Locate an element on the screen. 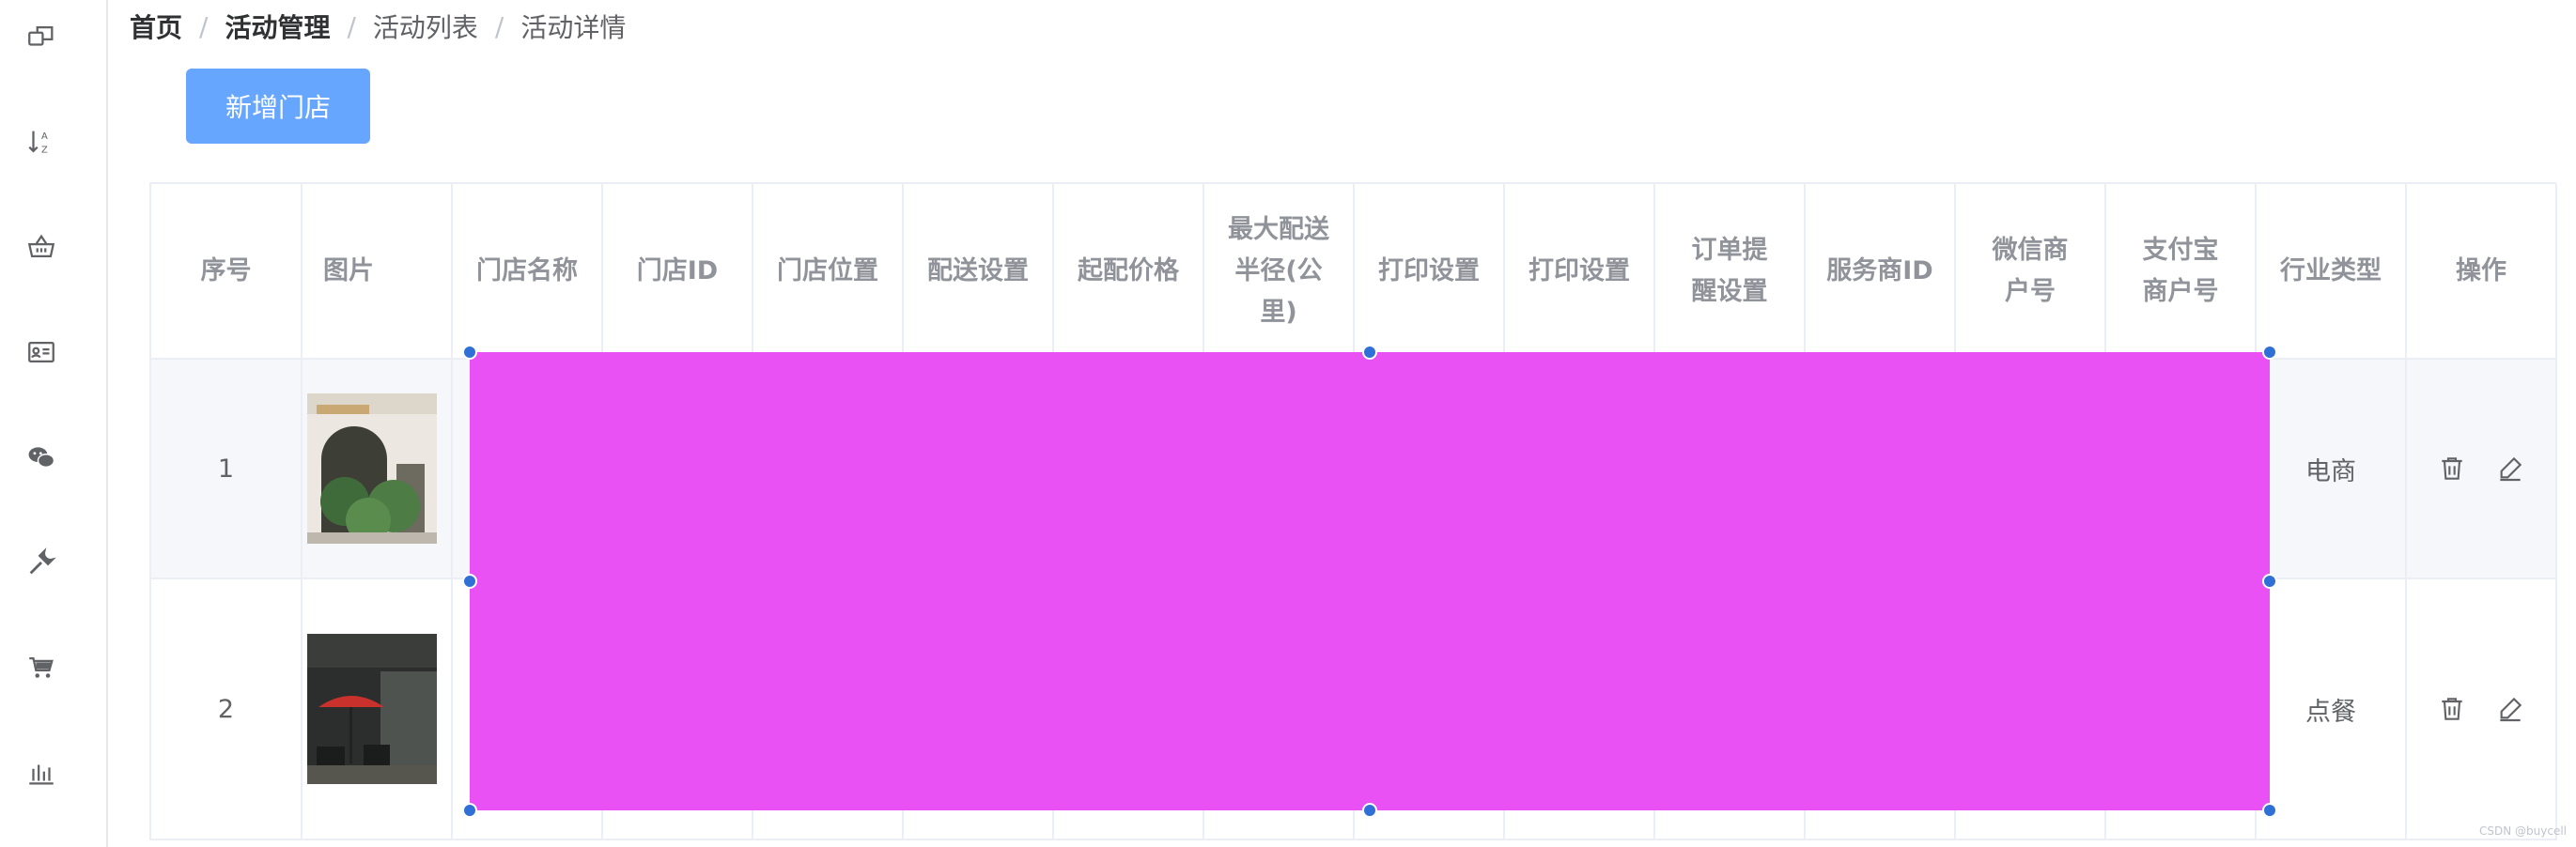  breadcrumb-section: 活动管理 is located at coordinates (277, 26).